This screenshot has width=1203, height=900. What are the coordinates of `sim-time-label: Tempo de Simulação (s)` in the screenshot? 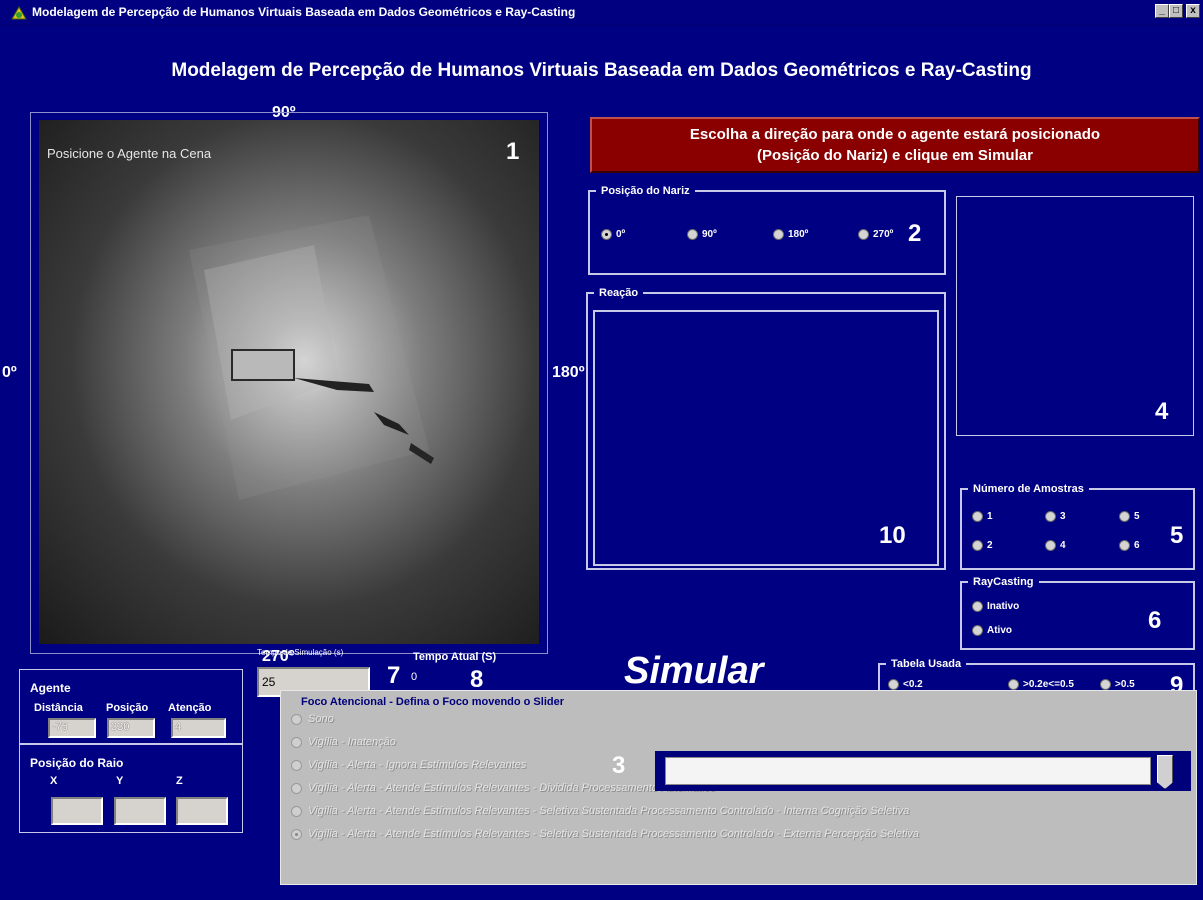 It's located at (300, 652).